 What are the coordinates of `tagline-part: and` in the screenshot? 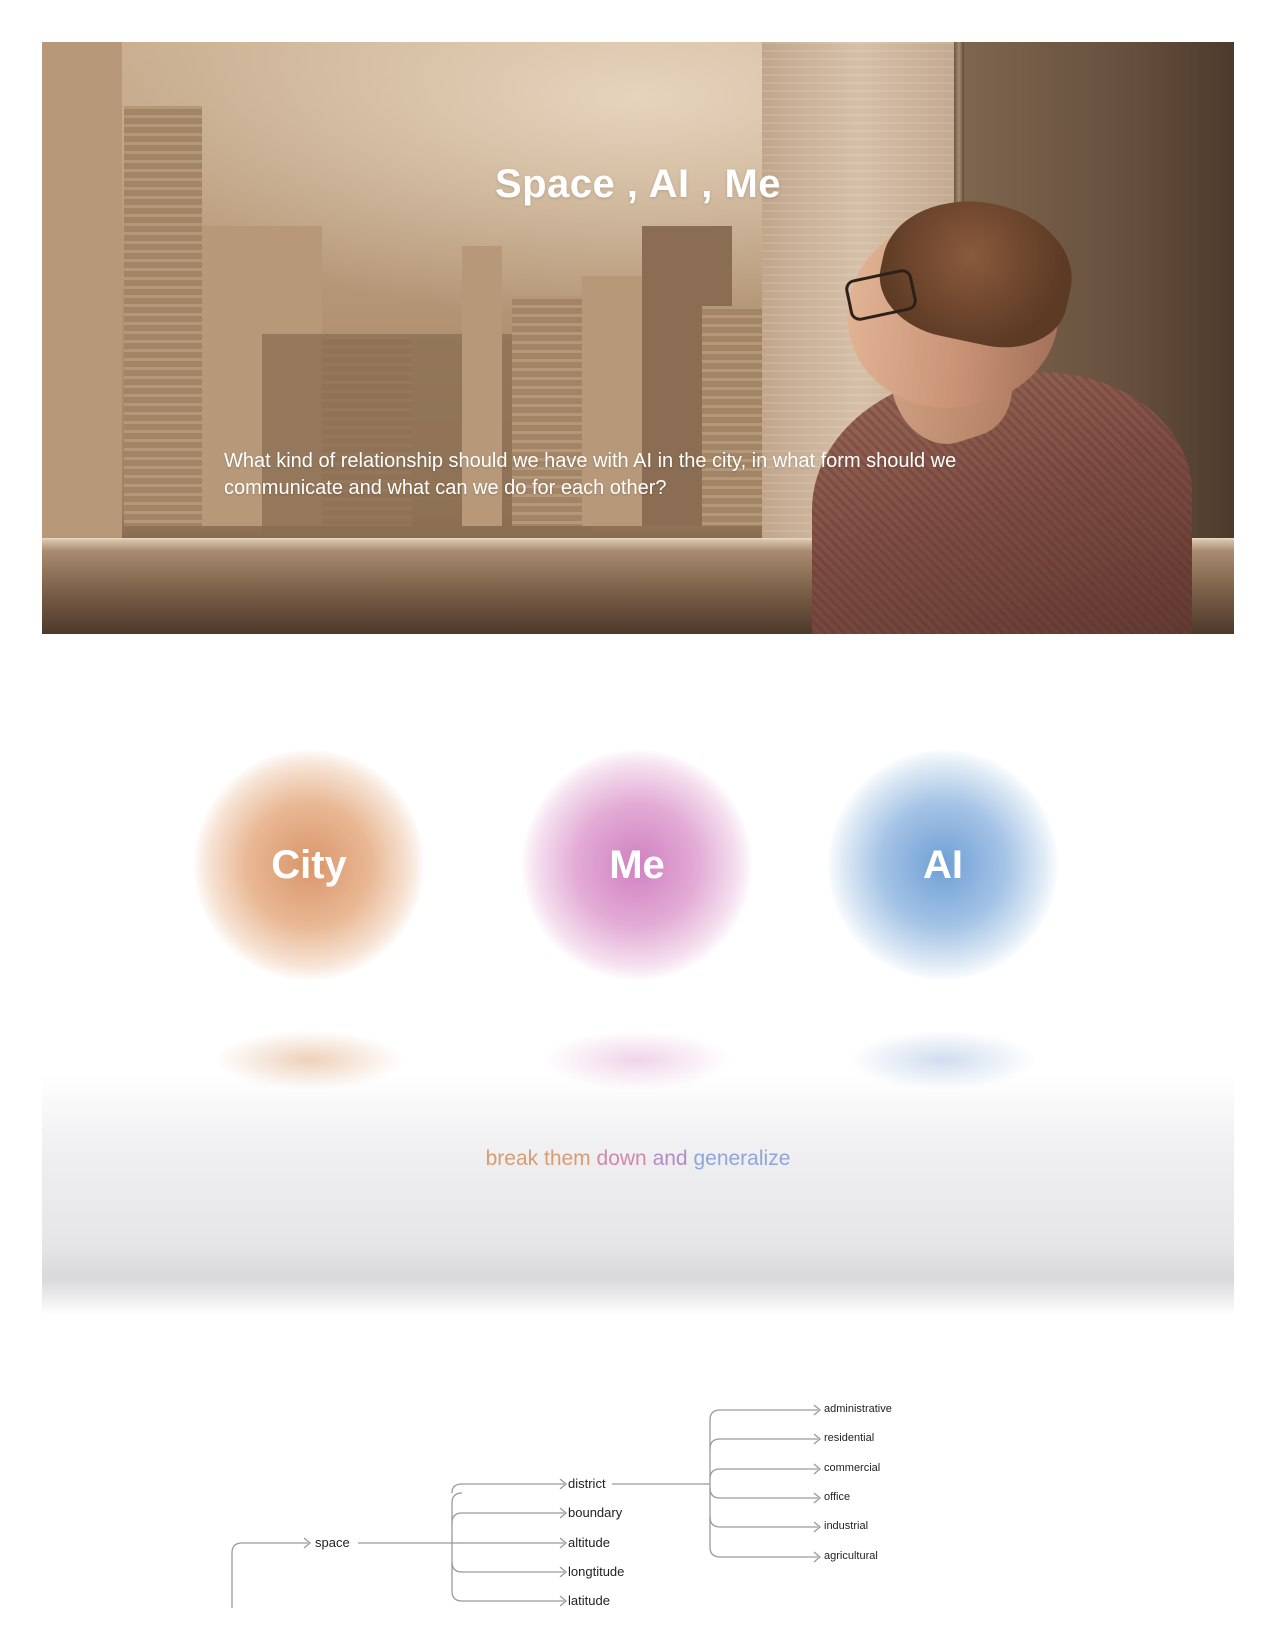 It's located at (670, 1158).